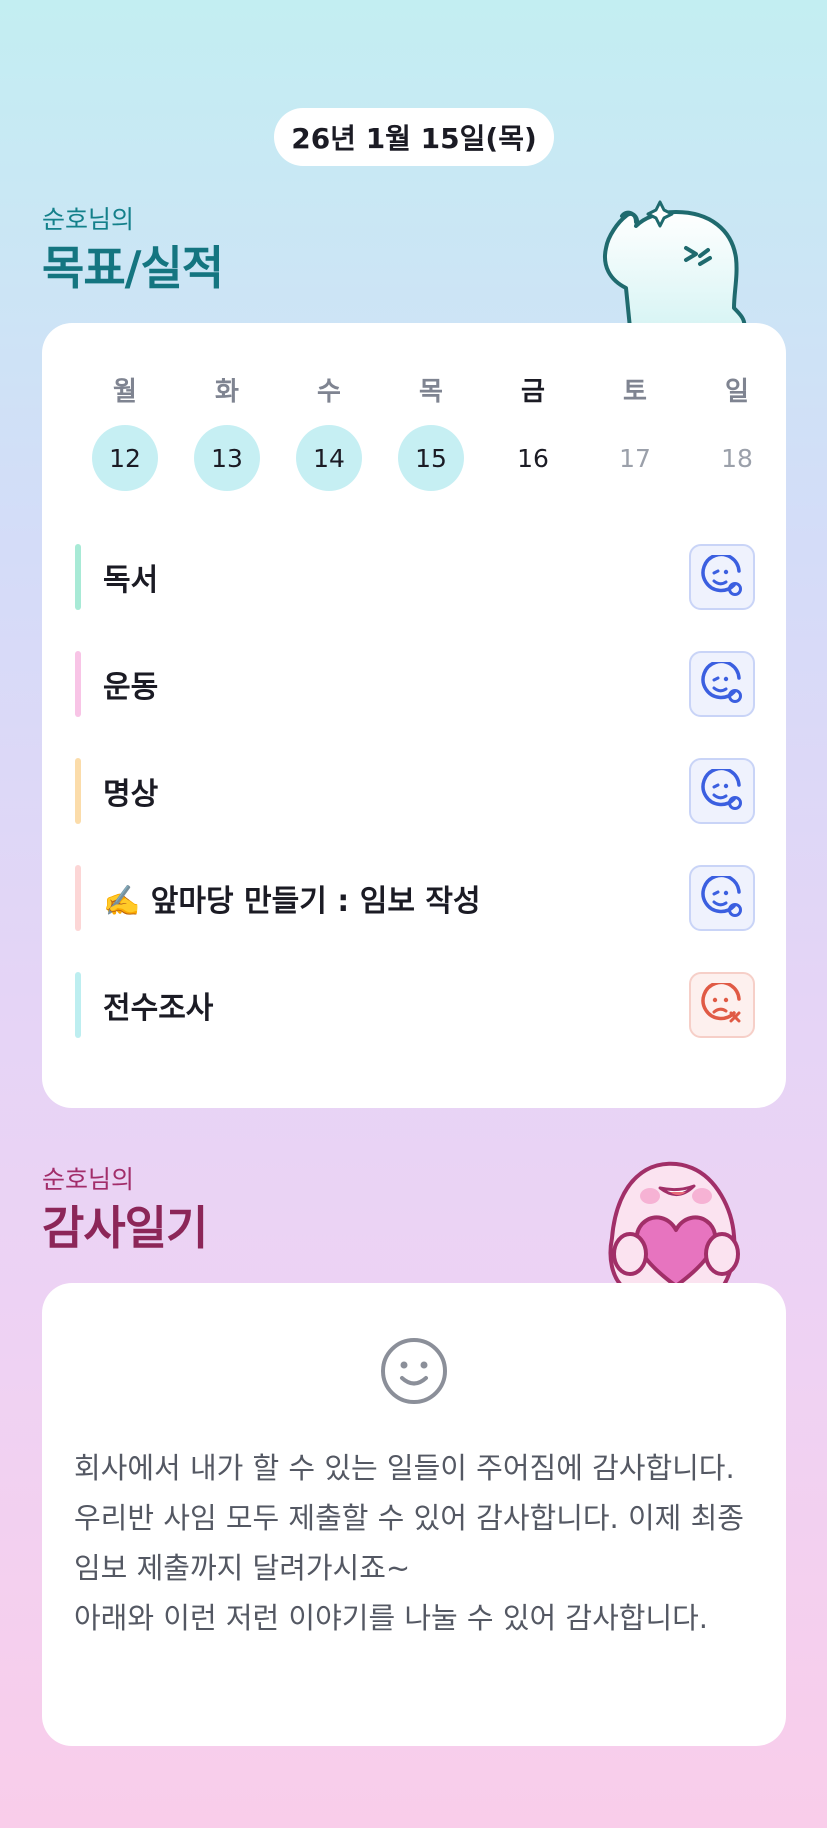 The width and height of the screenshot is (827, 1828). Describe the element at coordinates (431, 392) in the screenshot. I see `weekday-label: 목` at that location.